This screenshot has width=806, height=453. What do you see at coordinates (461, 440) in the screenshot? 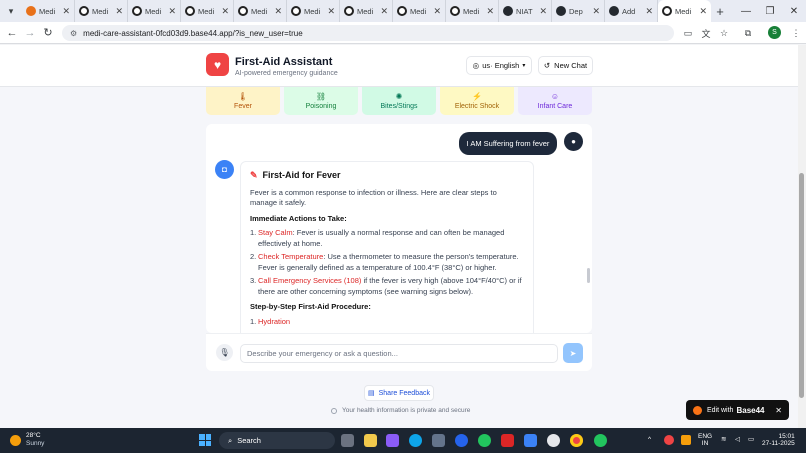
I see `hp-icon` at bounding box center [461, 440].